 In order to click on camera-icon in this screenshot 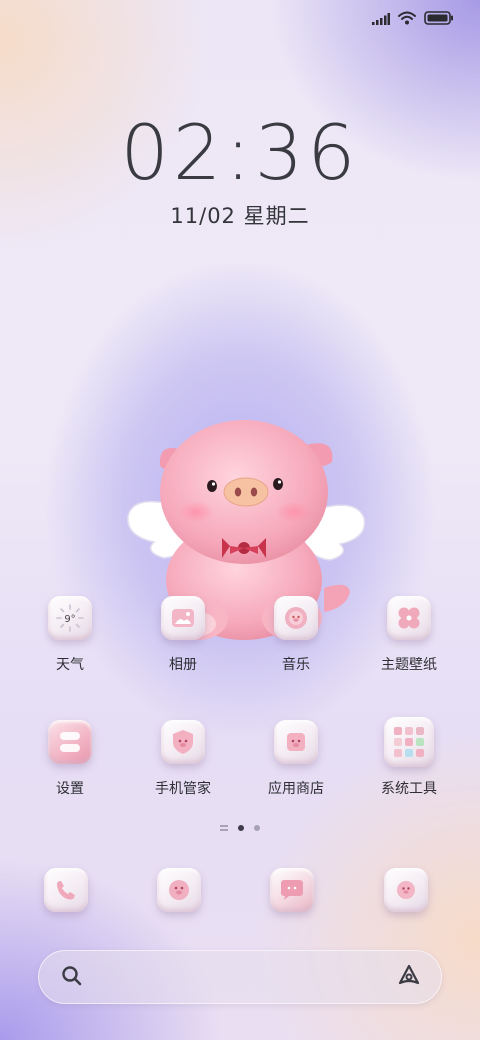, I will do `click(406, 890)`.